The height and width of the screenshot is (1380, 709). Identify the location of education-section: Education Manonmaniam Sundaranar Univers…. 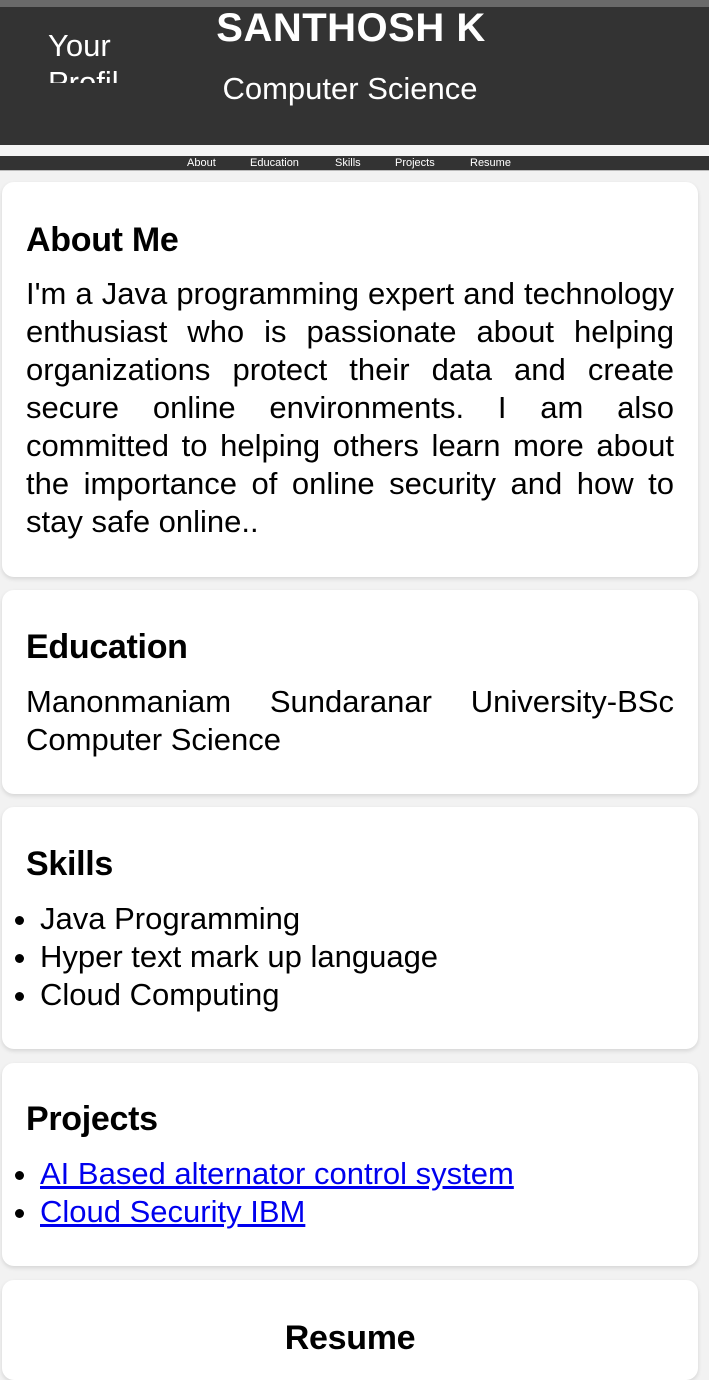
(350, 692).